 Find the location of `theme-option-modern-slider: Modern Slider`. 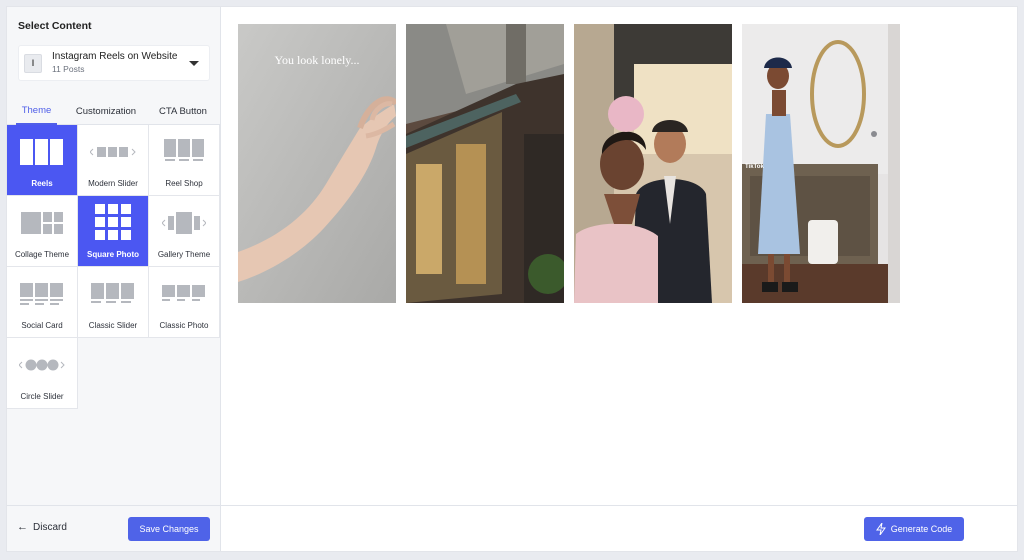

theme-option-modern-slider: Modern Slider is located at coordinates (113, 160).